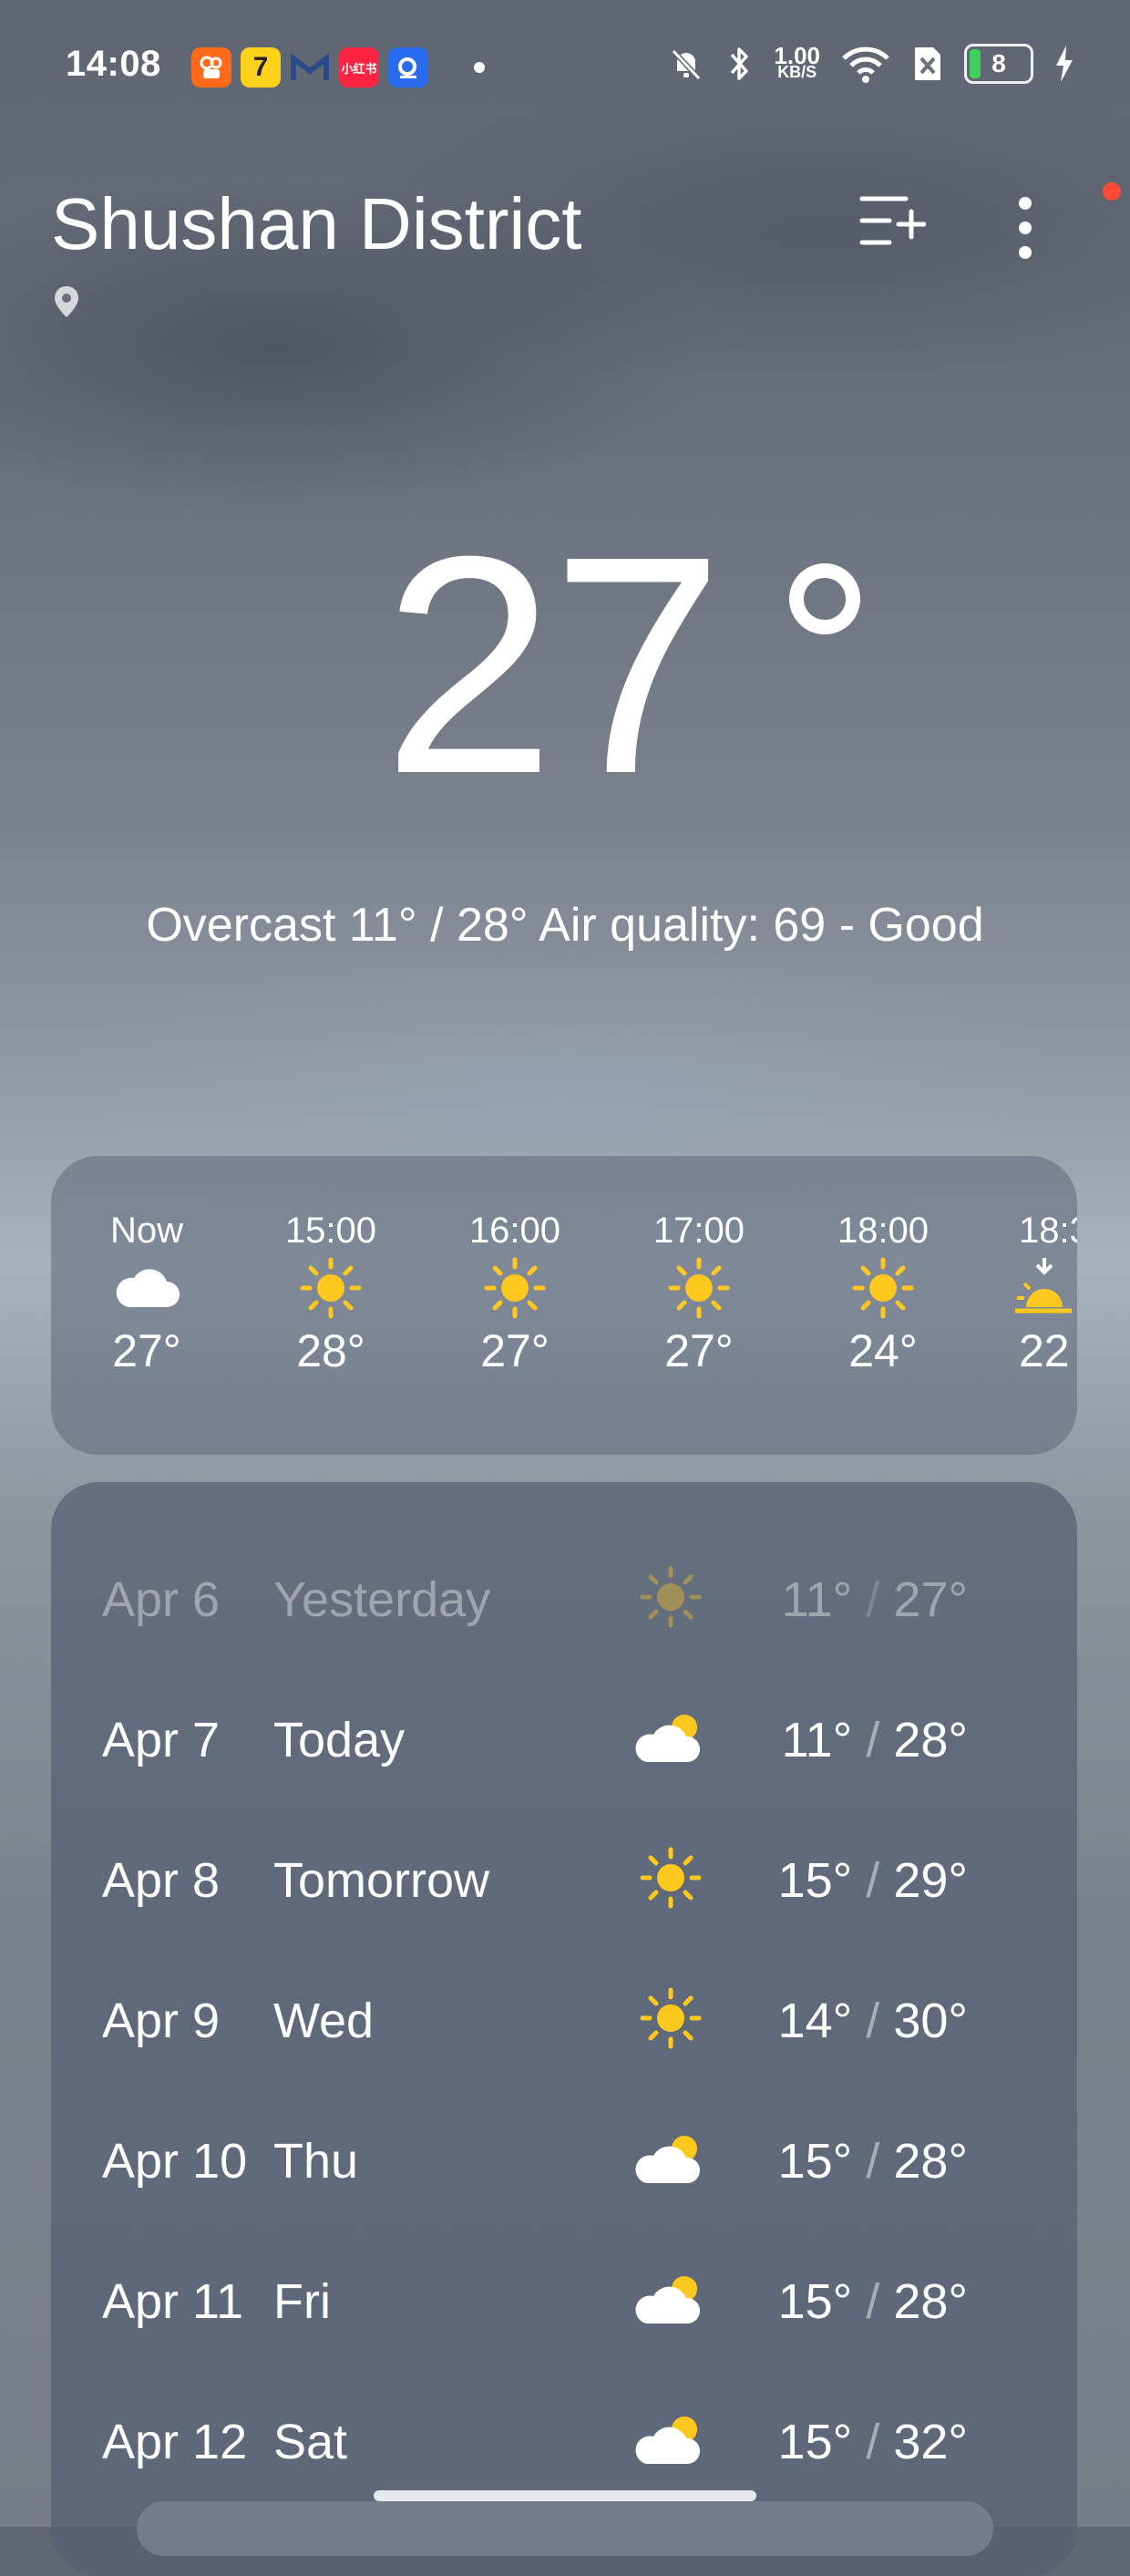  I want to click on day-date: Apr 6, so click(161, 1599).